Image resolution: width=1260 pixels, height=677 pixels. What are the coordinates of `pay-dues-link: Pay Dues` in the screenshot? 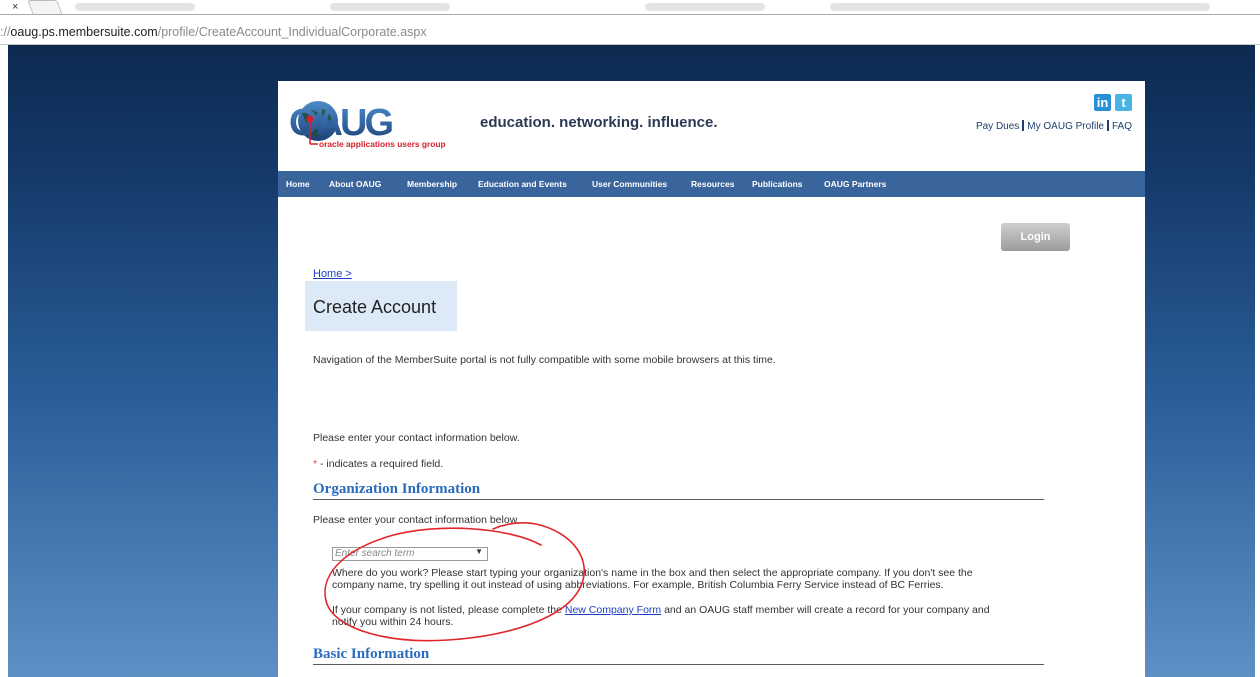 It's located at (997, 126).